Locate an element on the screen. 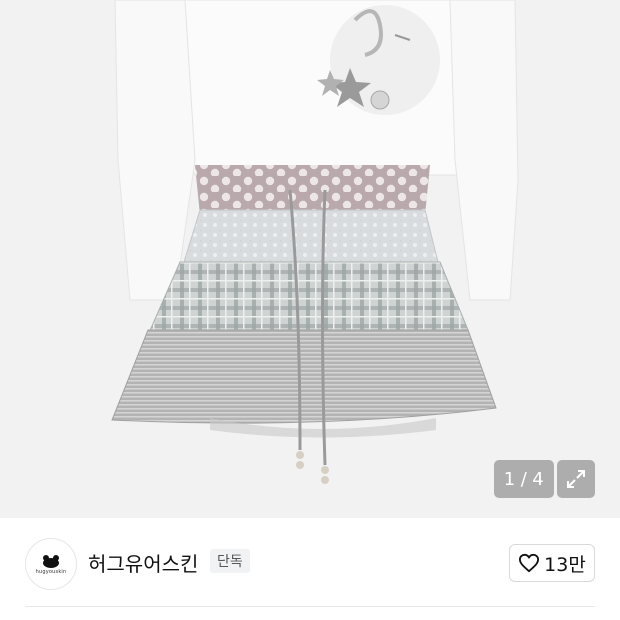 This screenshot has width=620, height=620. bear-logo-icon is located at coordinates (51, 561).